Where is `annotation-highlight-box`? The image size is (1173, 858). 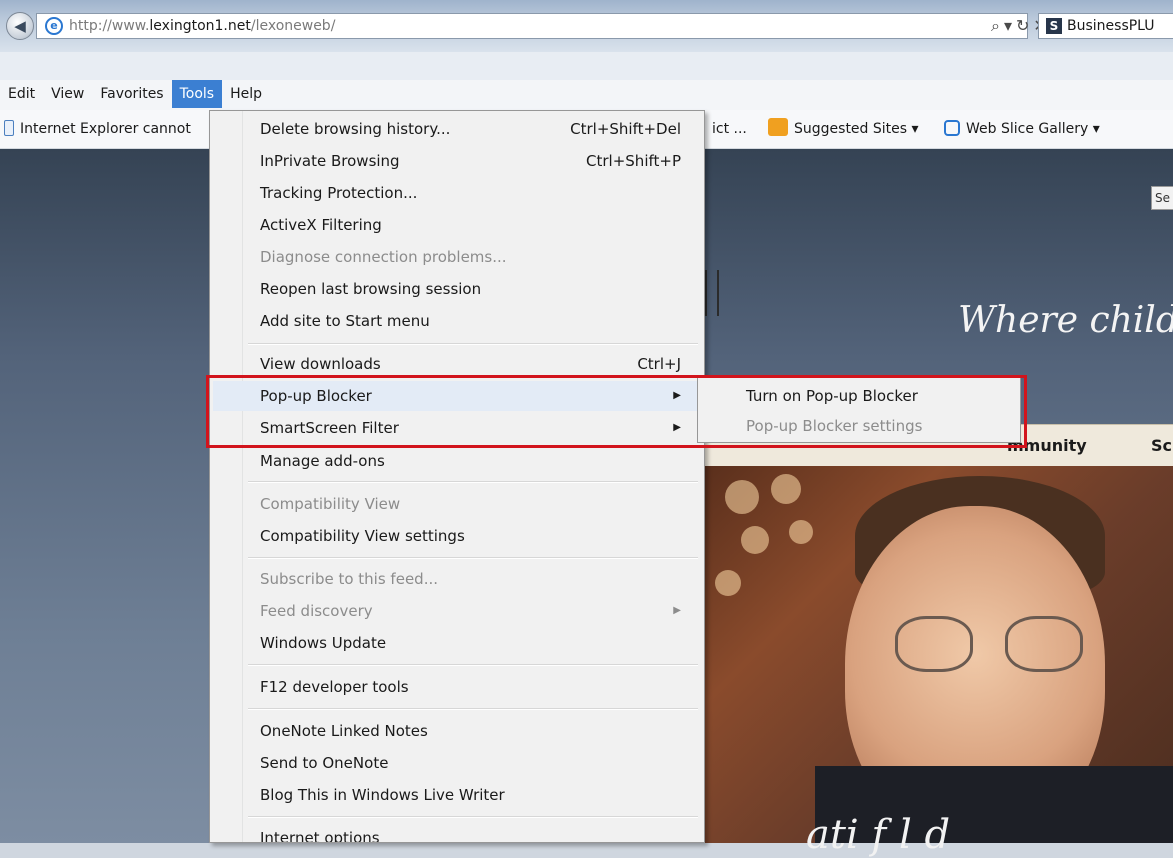 annotation-highlight-box is located at coordinates (616, 411).